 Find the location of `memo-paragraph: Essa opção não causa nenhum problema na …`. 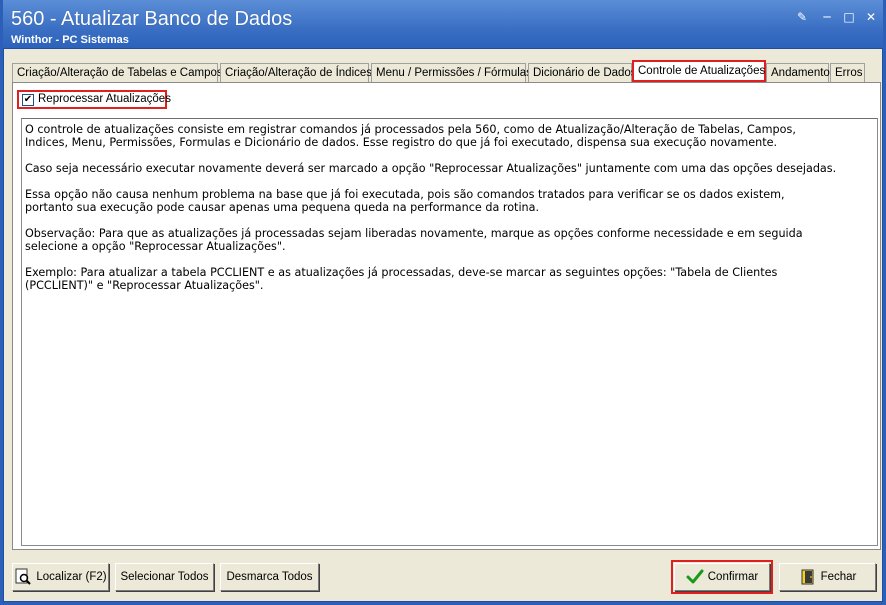

memo-paragraph: Essa opção não causa nenhum problema na … is located at coordinates (405, 201).